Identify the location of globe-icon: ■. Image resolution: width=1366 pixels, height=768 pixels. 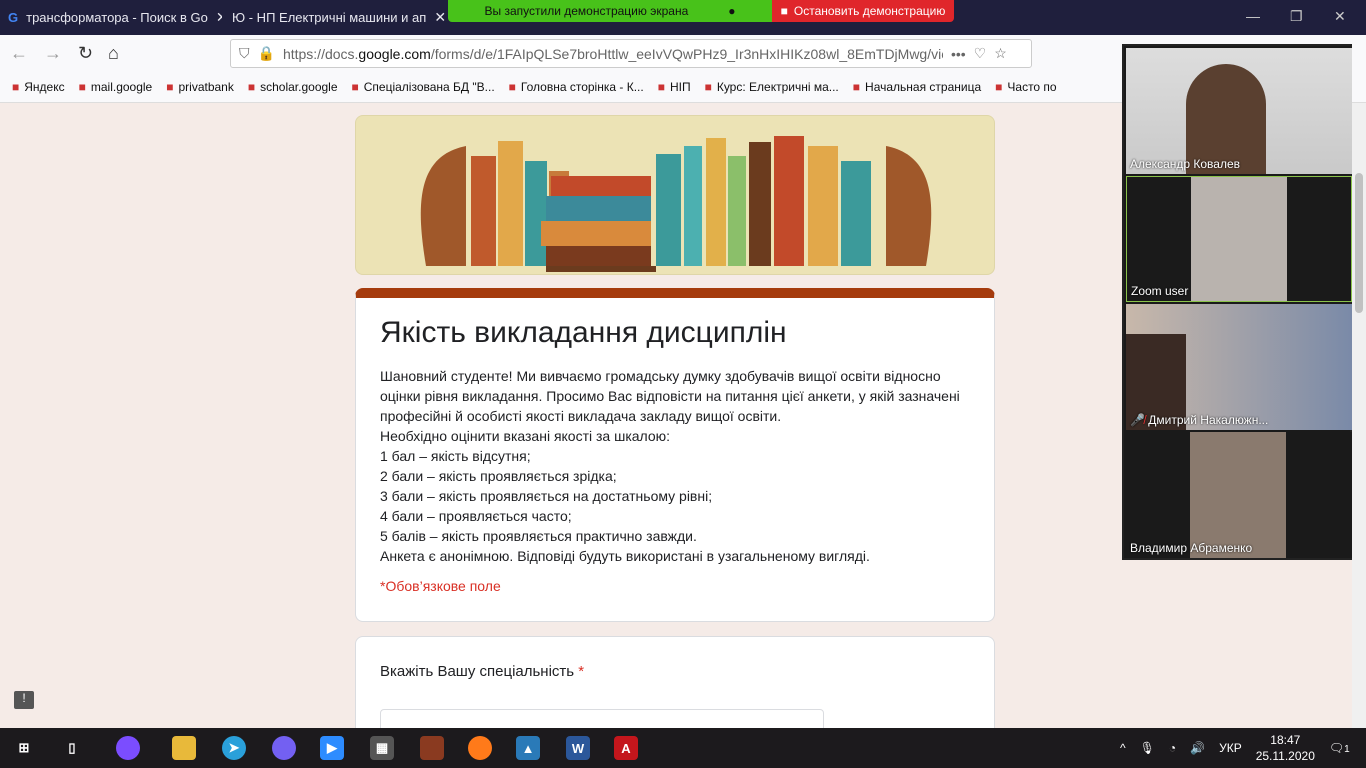
(856, 87).